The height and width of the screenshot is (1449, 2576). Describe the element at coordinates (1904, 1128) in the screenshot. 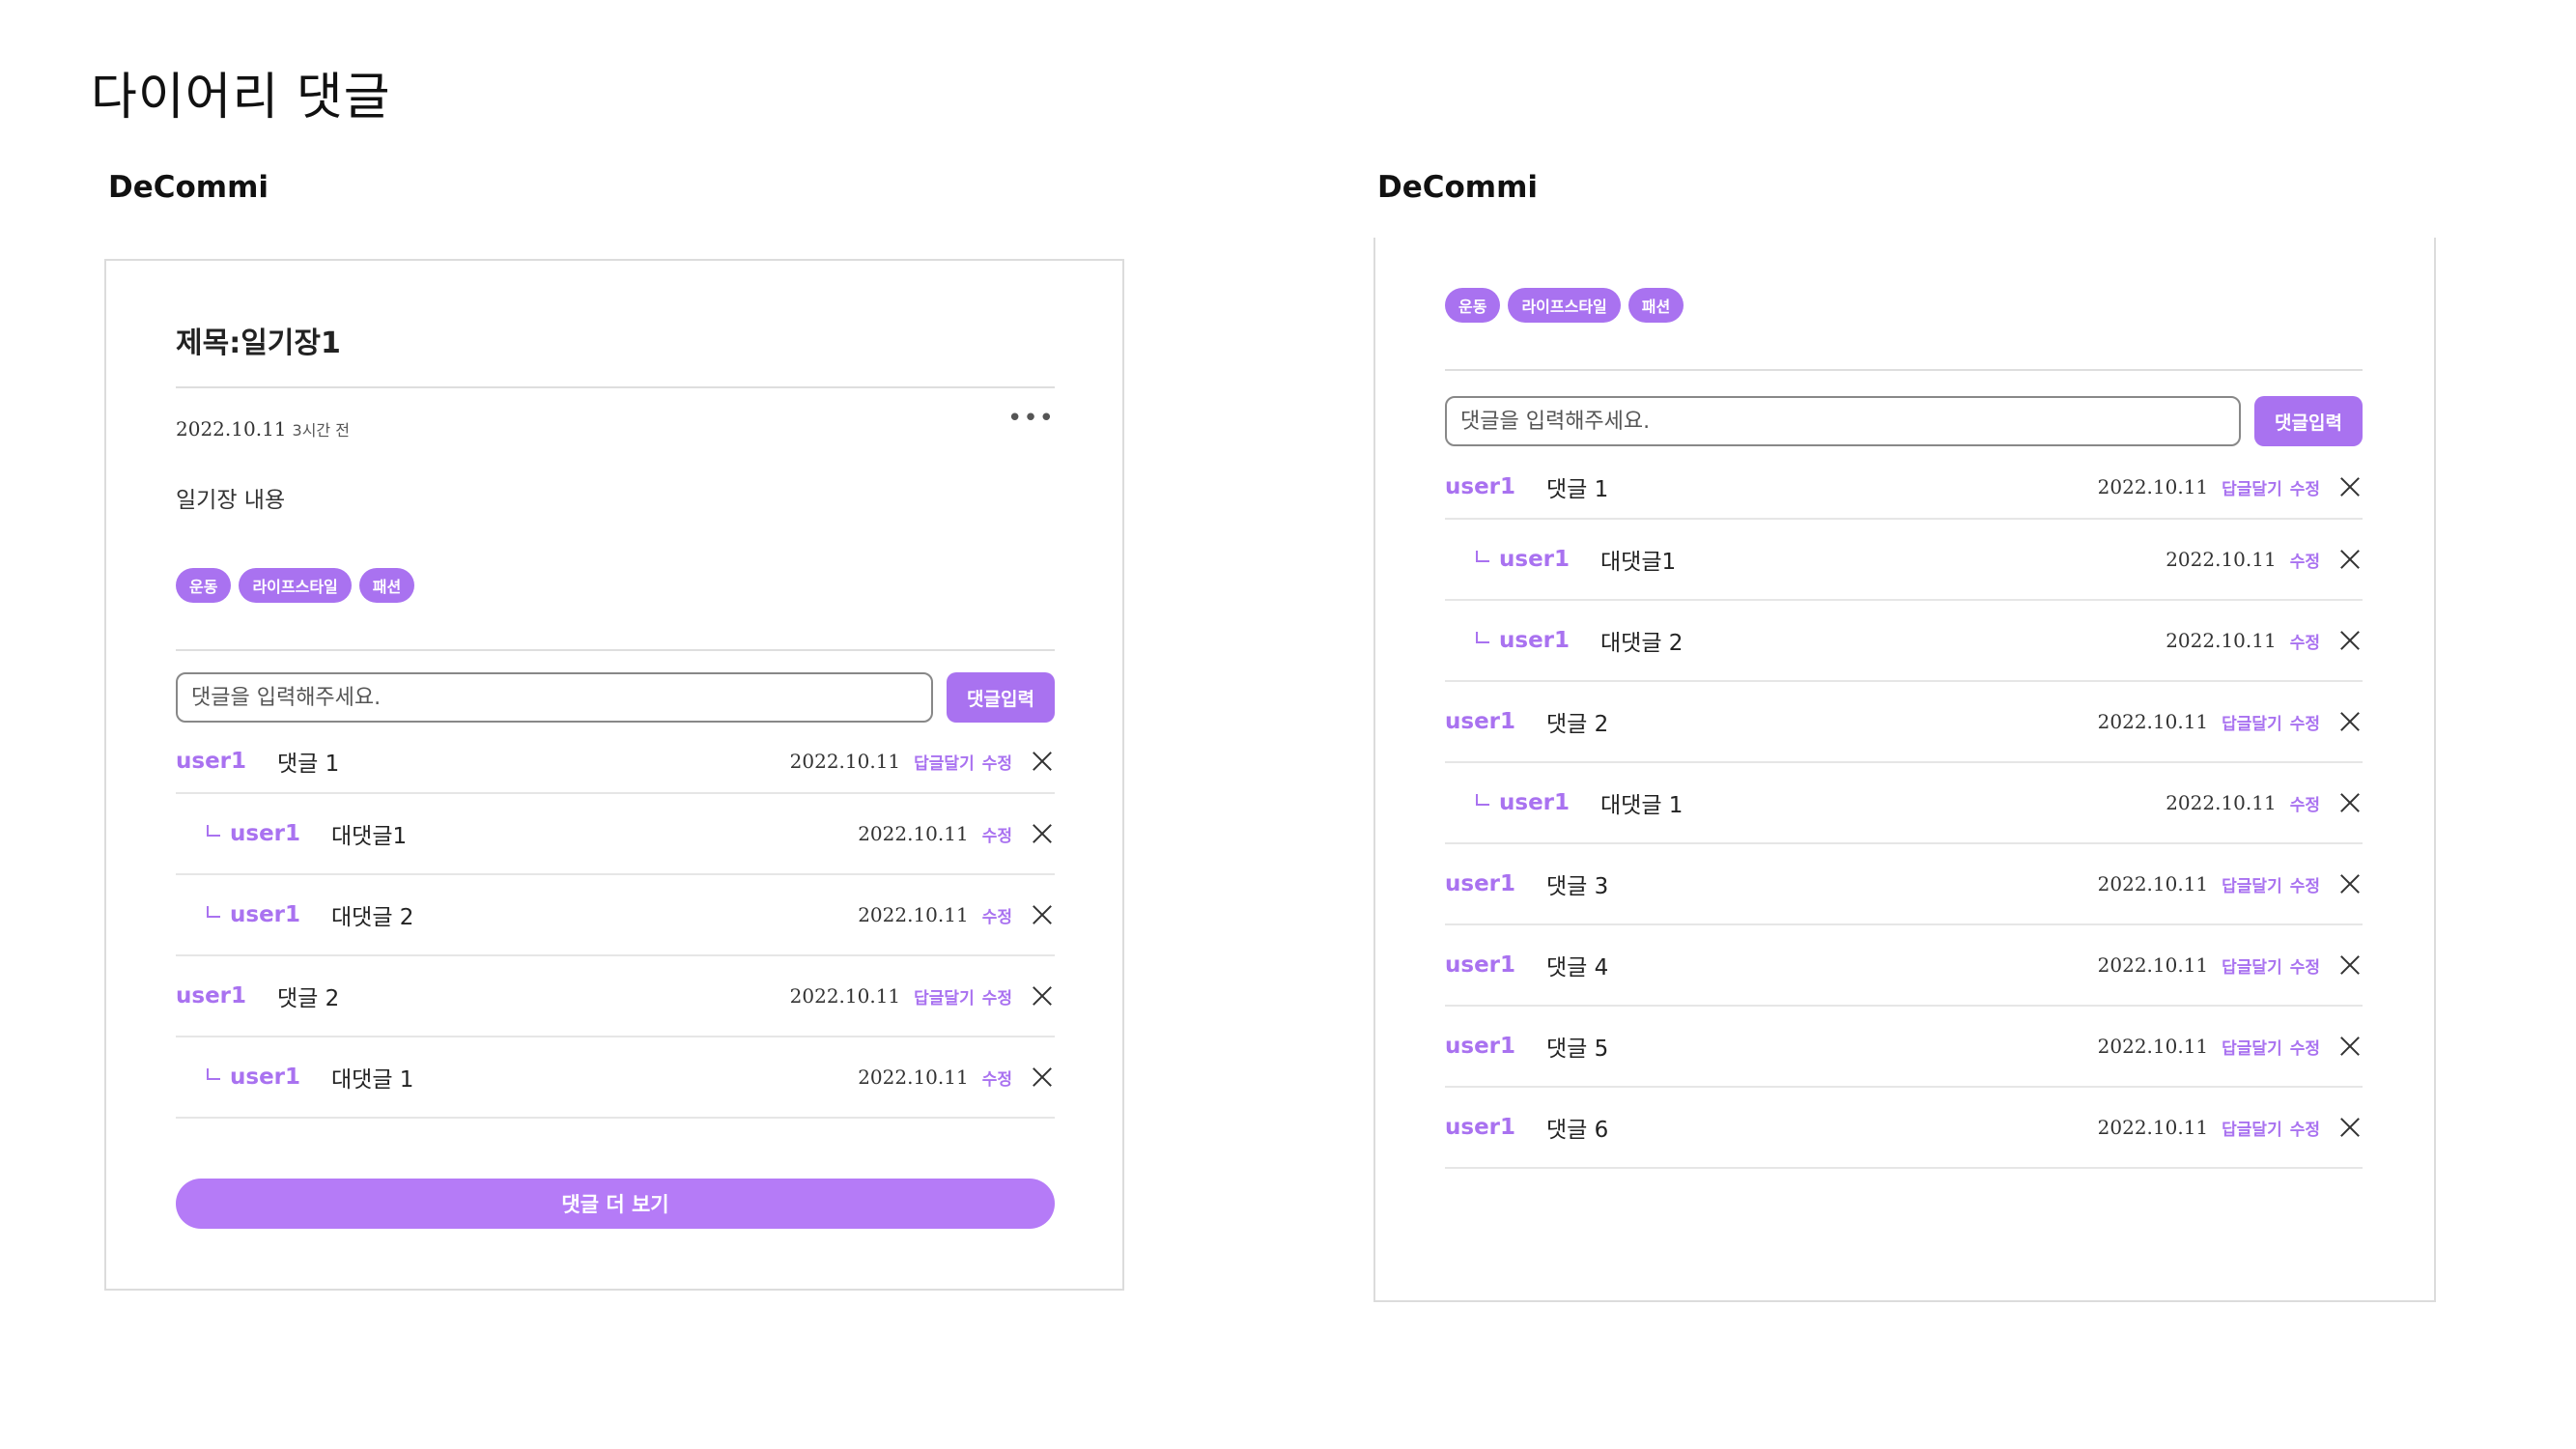

I see `comment-row: user1 댓글 6 2022.10.11 답글달기 수정` at that location.